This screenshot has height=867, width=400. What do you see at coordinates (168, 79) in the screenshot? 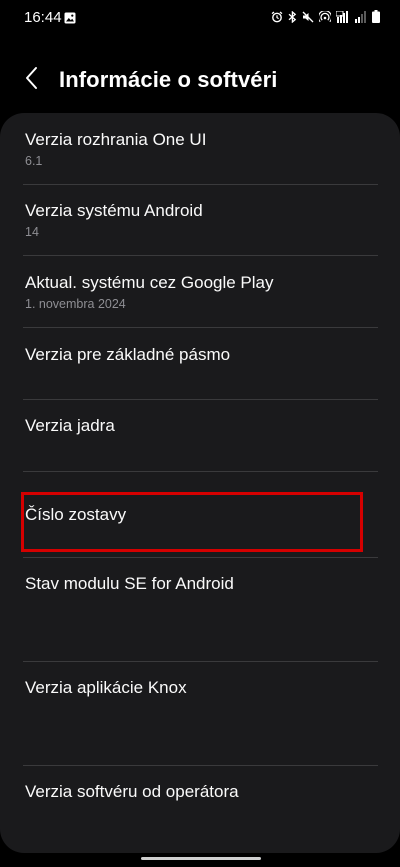
I see `page-title: Informácie o softvéri` at bounding box center [168, 79].